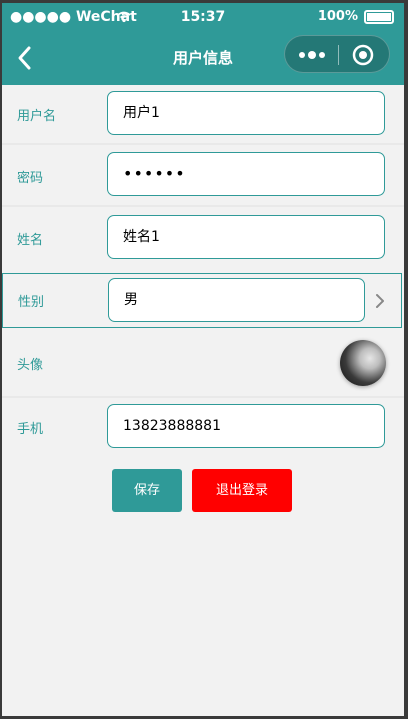  Describe the element at coordinates (246, 113) in the screenshot. I see `username-field: 用户1` at that location.